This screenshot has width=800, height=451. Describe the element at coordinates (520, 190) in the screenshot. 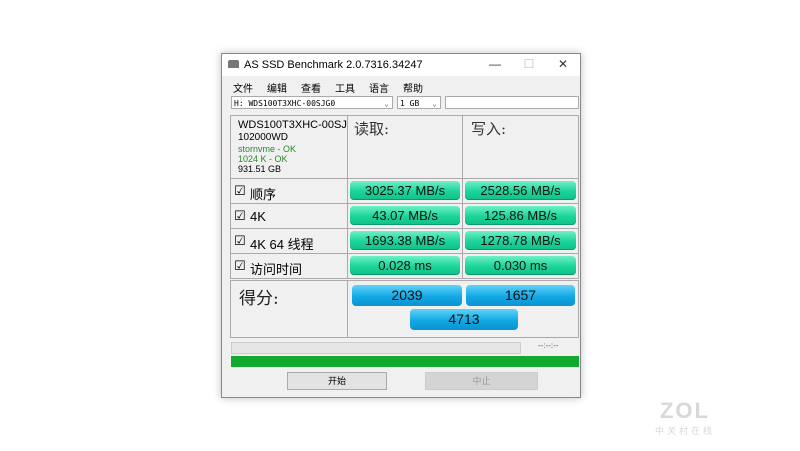

I see `write-result: 2528.56 MB/s` at that location.